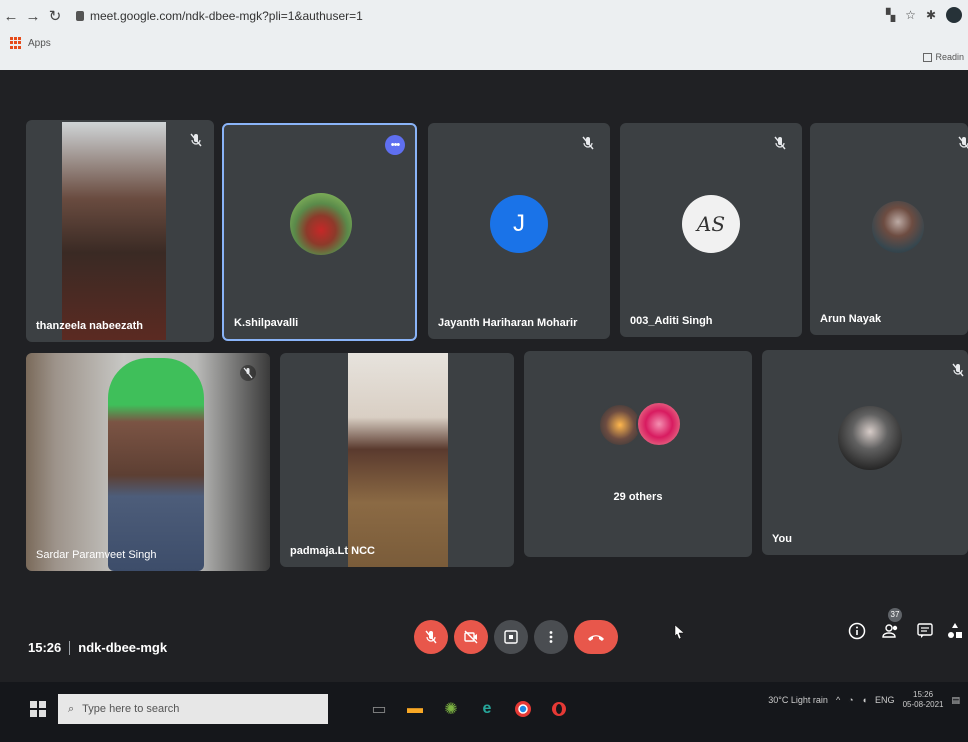  I want to click on more-options-button, so click(551, 637).